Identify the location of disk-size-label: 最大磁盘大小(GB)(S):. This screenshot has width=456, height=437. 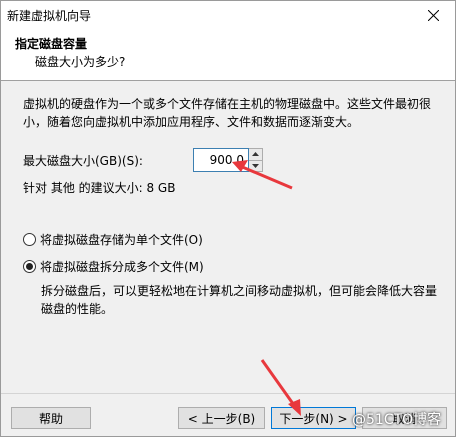
(83, 161).